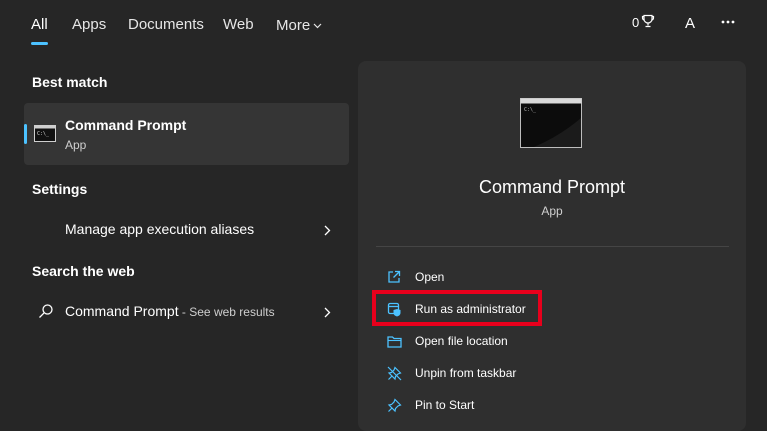 The height and width of the screenshot is (431, 767). I want to click on pin-to-start-action: Pin to Start, so click(528, 405).